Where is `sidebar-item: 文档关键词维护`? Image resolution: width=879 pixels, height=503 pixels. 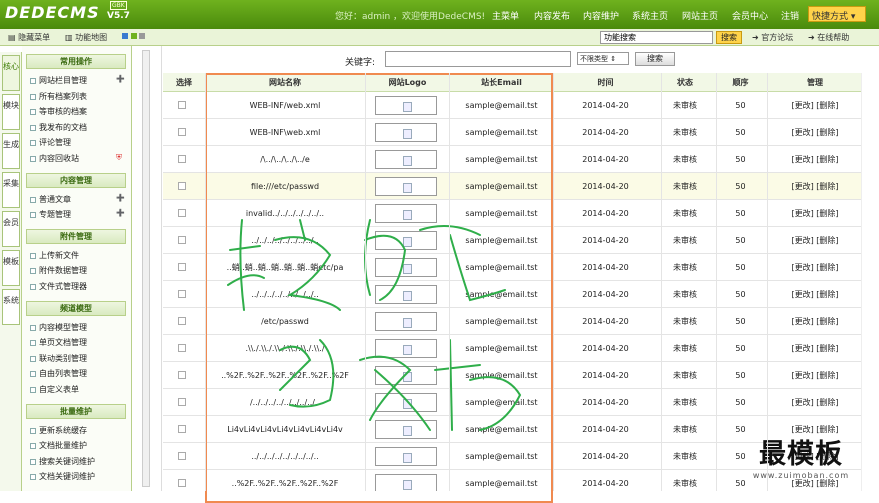 sidebar-item: 文档关键词维护 is located at coordinates (62, 476).